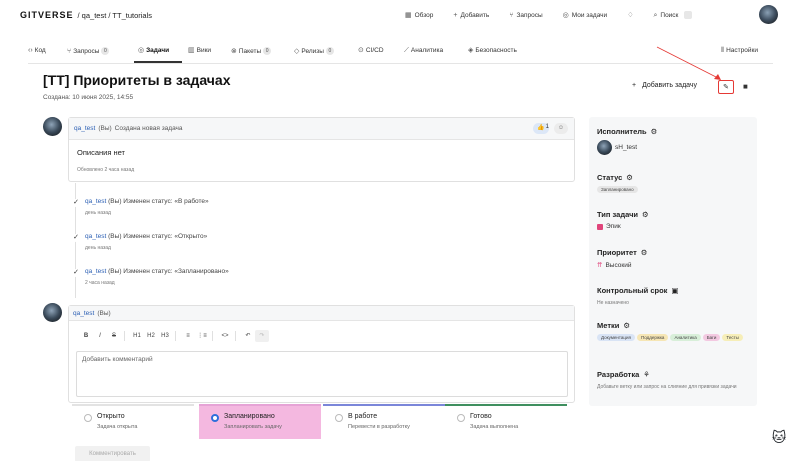  What do you see at coordinates (151, 336) in the screenshot?
I see `h2-button: H2` at bounding box center [151, 336].